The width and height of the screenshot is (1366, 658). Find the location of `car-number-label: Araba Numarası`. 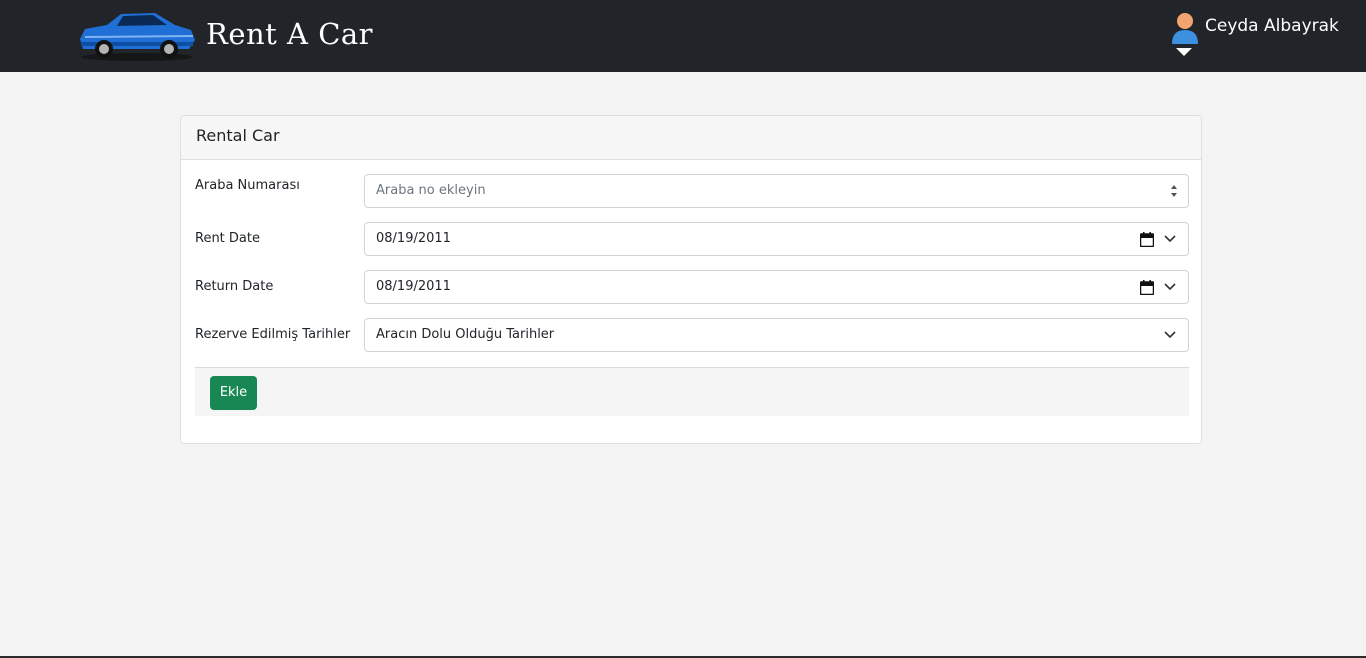

car-number-label: Araba Numarası is located at coordinates (247, 185).